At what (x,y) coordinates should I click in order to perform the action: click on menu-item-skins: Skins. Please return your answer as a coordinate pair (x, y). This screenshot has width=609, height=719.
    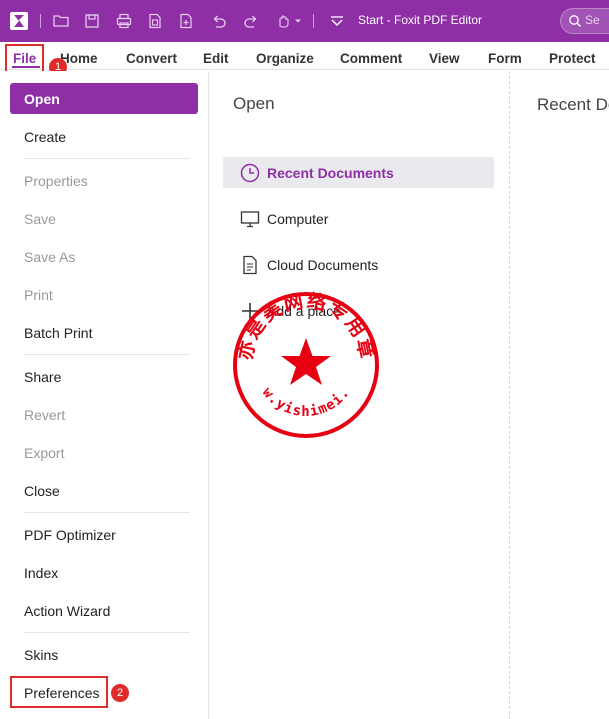
    Looking at the image, I should click on (104, 654).